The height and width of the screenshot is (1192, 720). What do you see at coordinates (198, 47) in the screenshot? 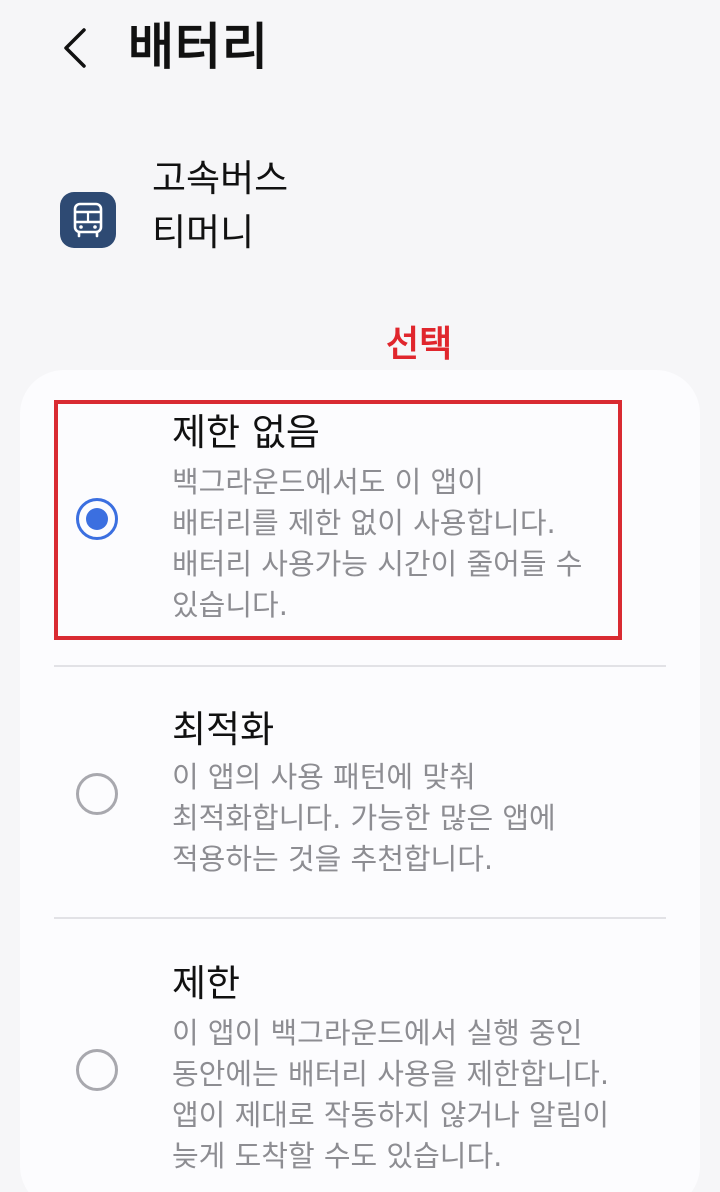
I see `page-title: 배터리` at bounding box center [198, 47].